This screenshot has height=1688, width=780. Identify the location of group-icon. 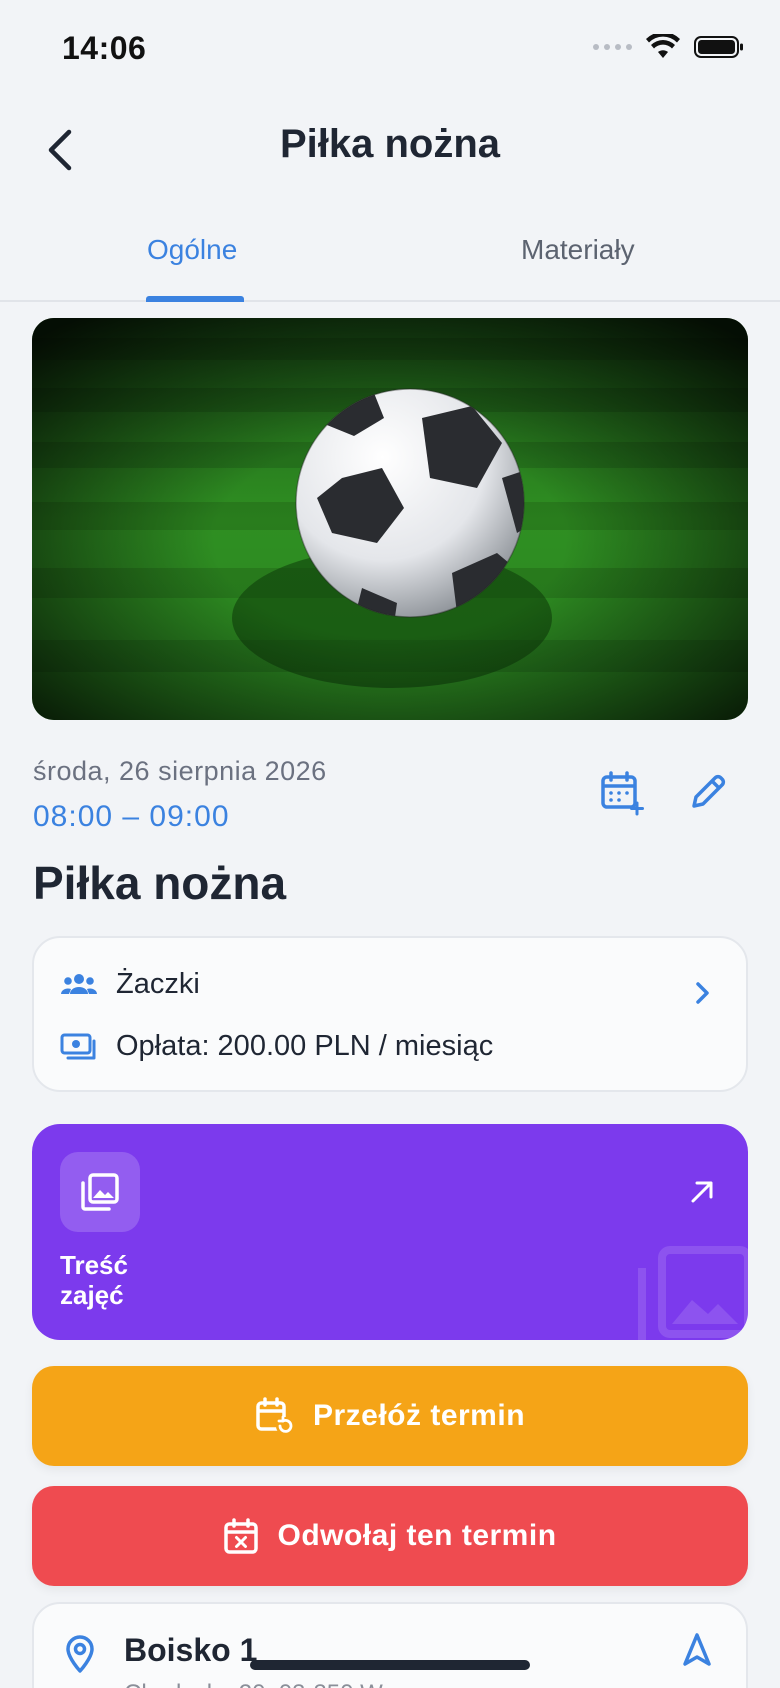
(79, 983).